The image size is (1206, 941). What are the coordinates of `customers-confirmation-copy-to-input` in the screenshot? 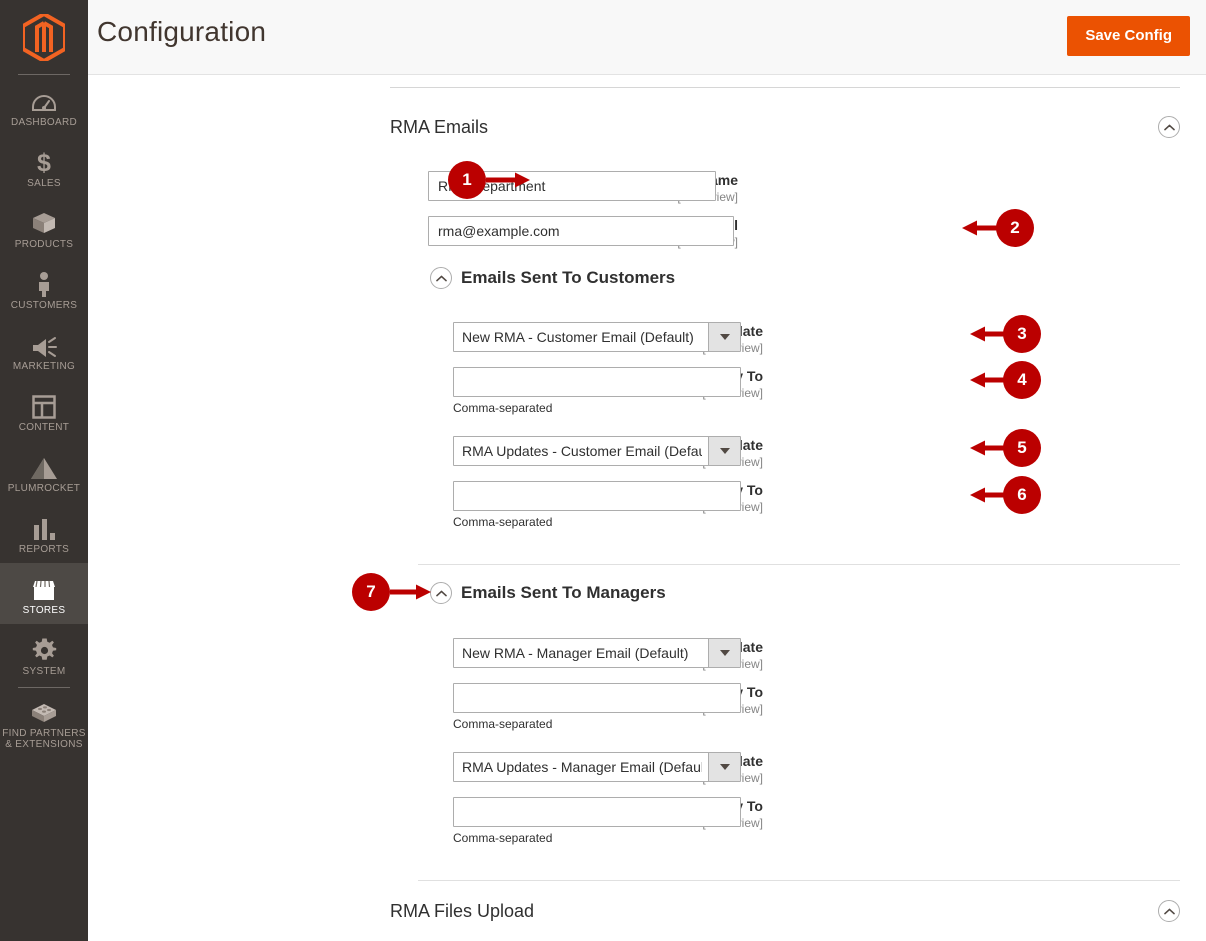 It's located at (597, 382).